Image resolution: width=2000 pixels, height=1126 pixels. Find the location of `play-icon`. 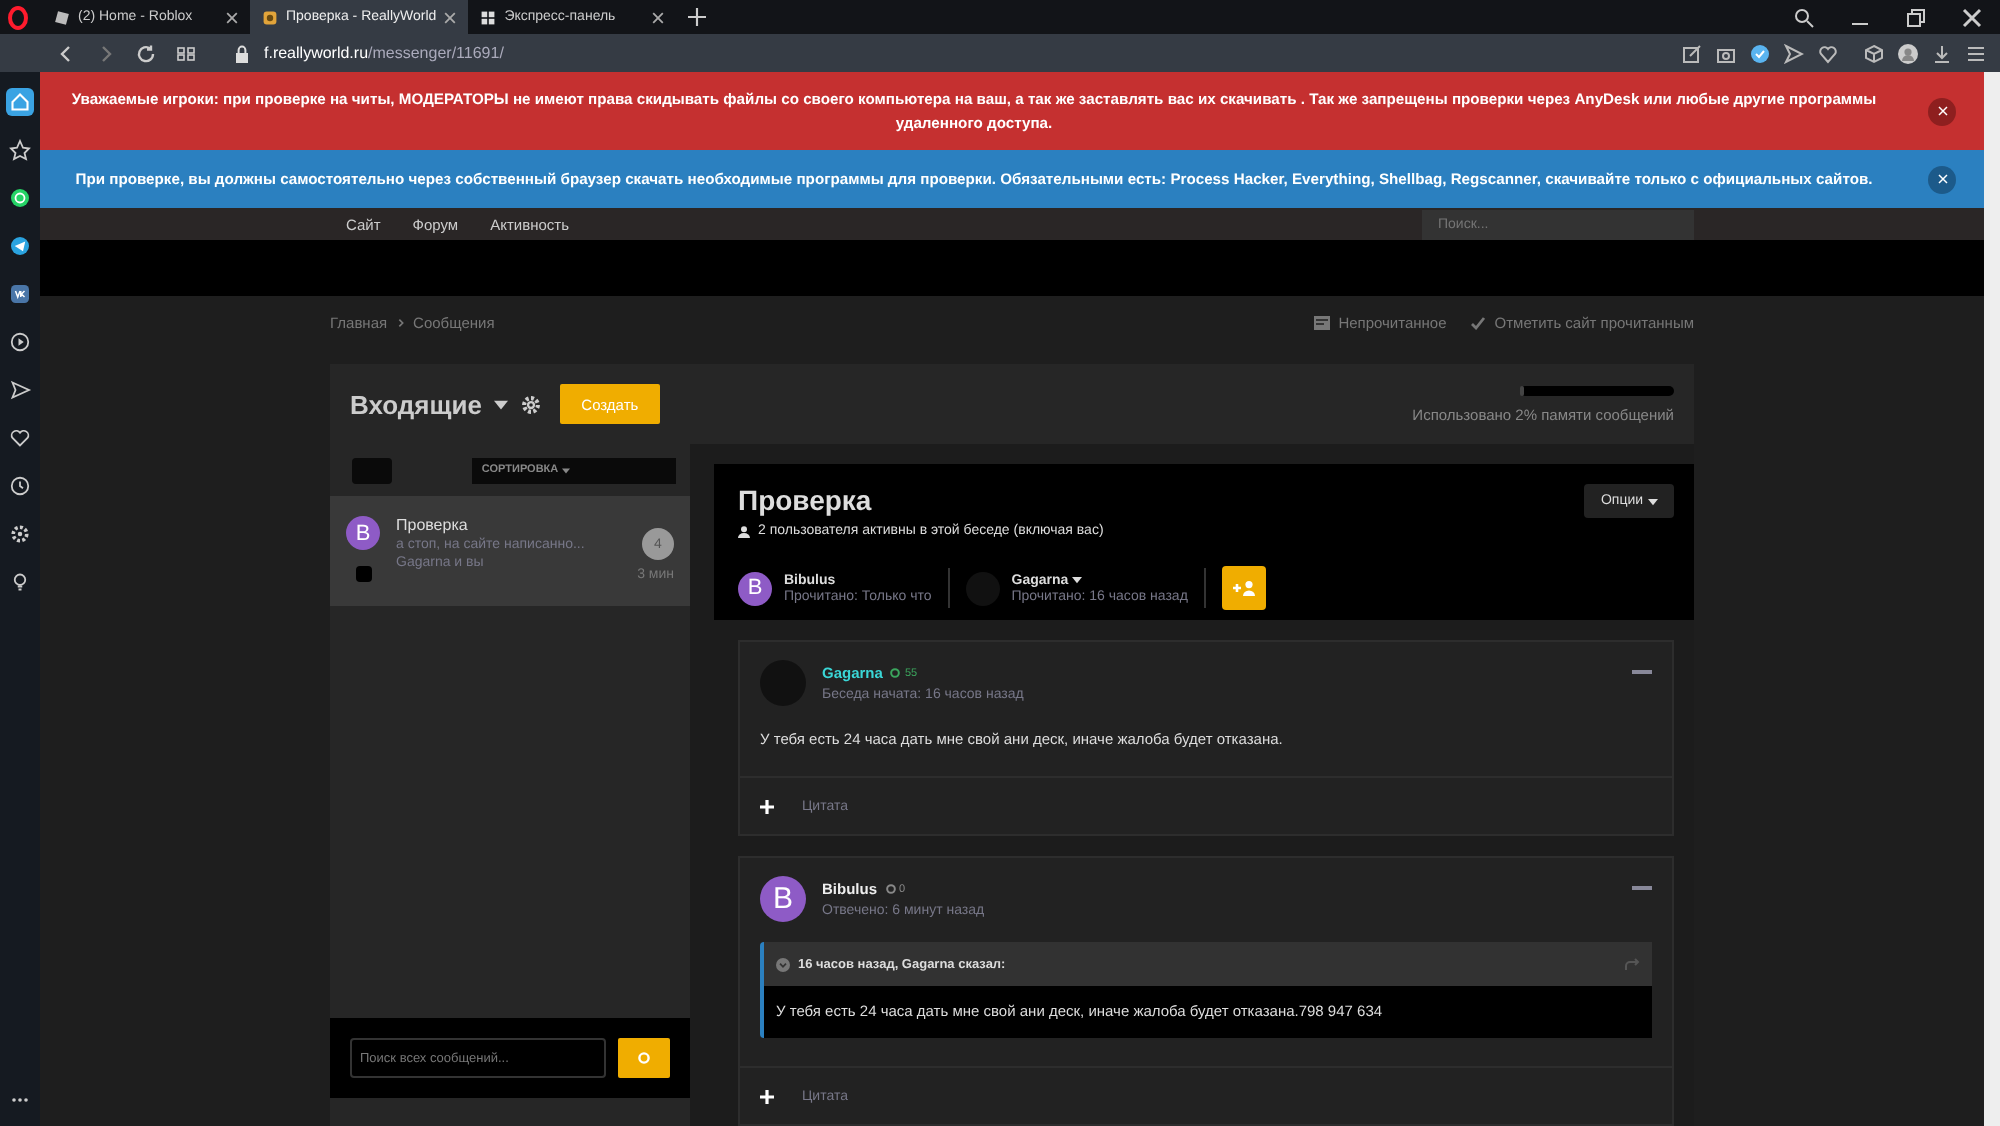

play-icon is located at coordinates (20, 342).